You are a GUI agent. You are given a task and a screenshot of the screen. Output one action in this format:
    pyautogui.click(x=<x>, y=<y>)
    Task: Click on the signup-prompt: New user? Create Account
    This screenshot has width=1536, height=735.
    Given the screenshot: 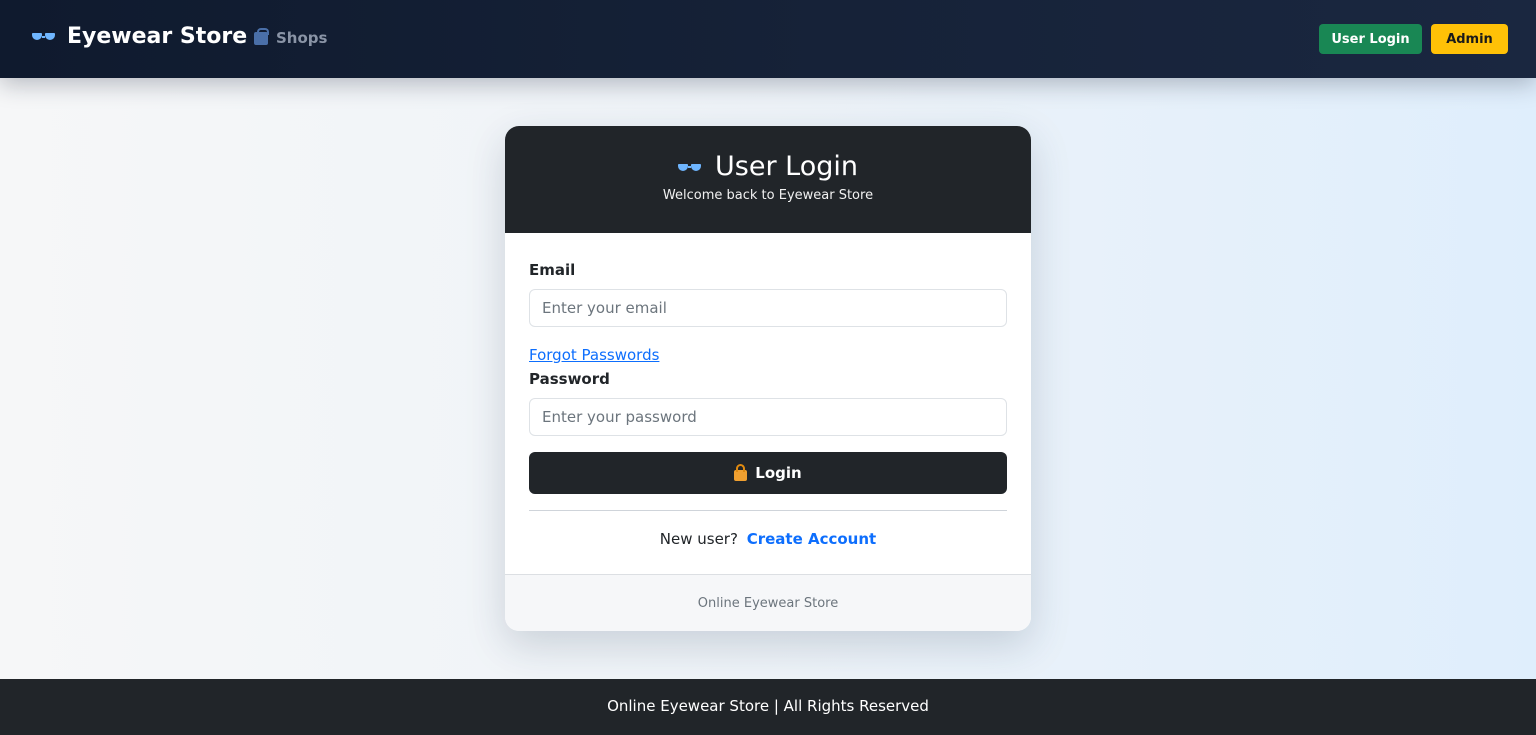 What is the action you would take?
    pyautogui.click(x=768, y=539)
    